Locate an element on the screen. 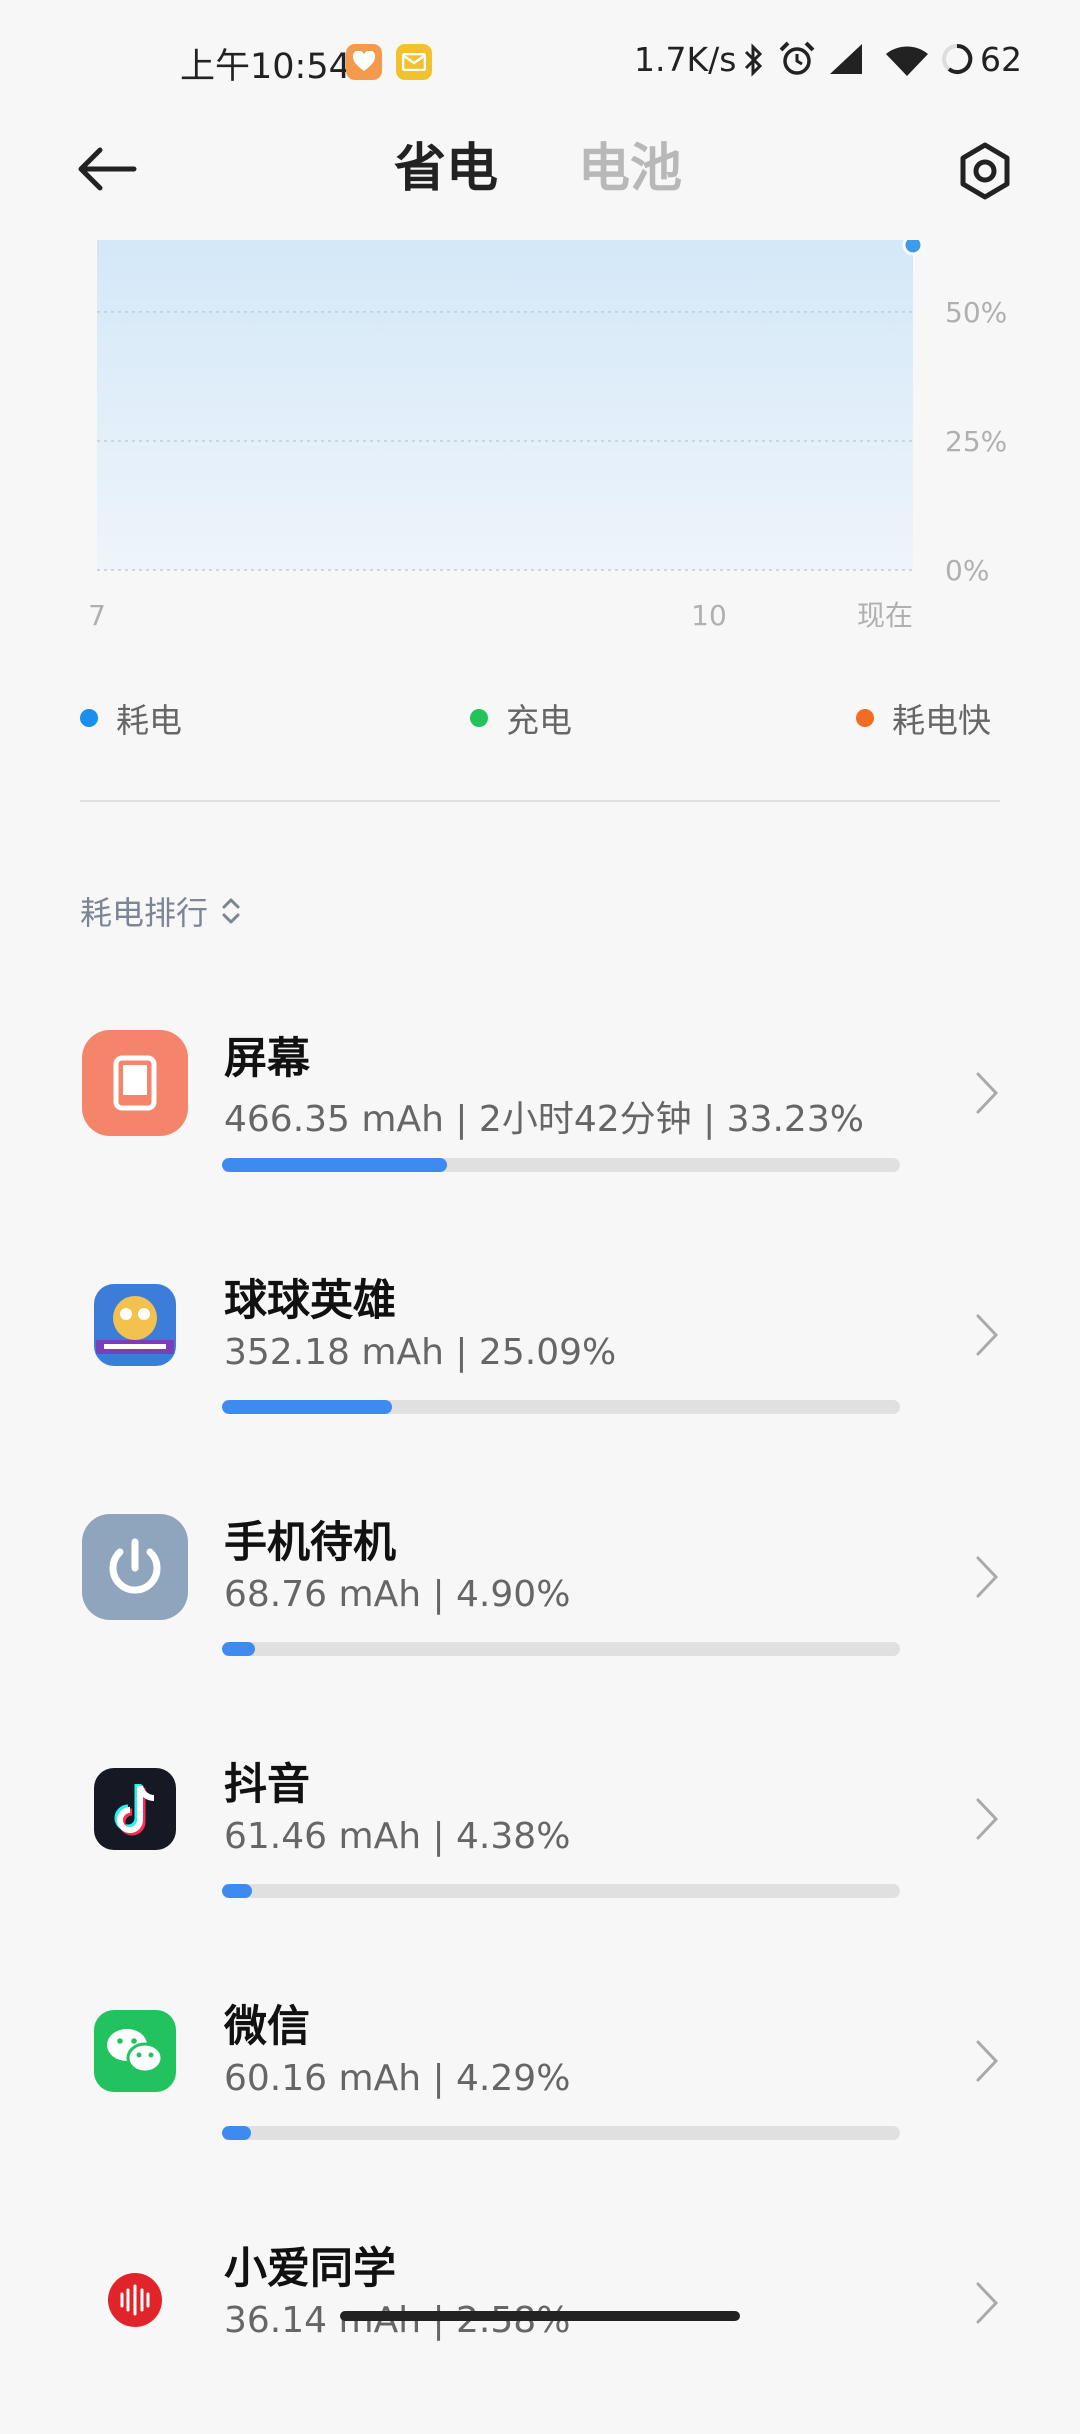 This screenshot has height=2434, width=1080. gear-icon is located at coordinates (985, 171).